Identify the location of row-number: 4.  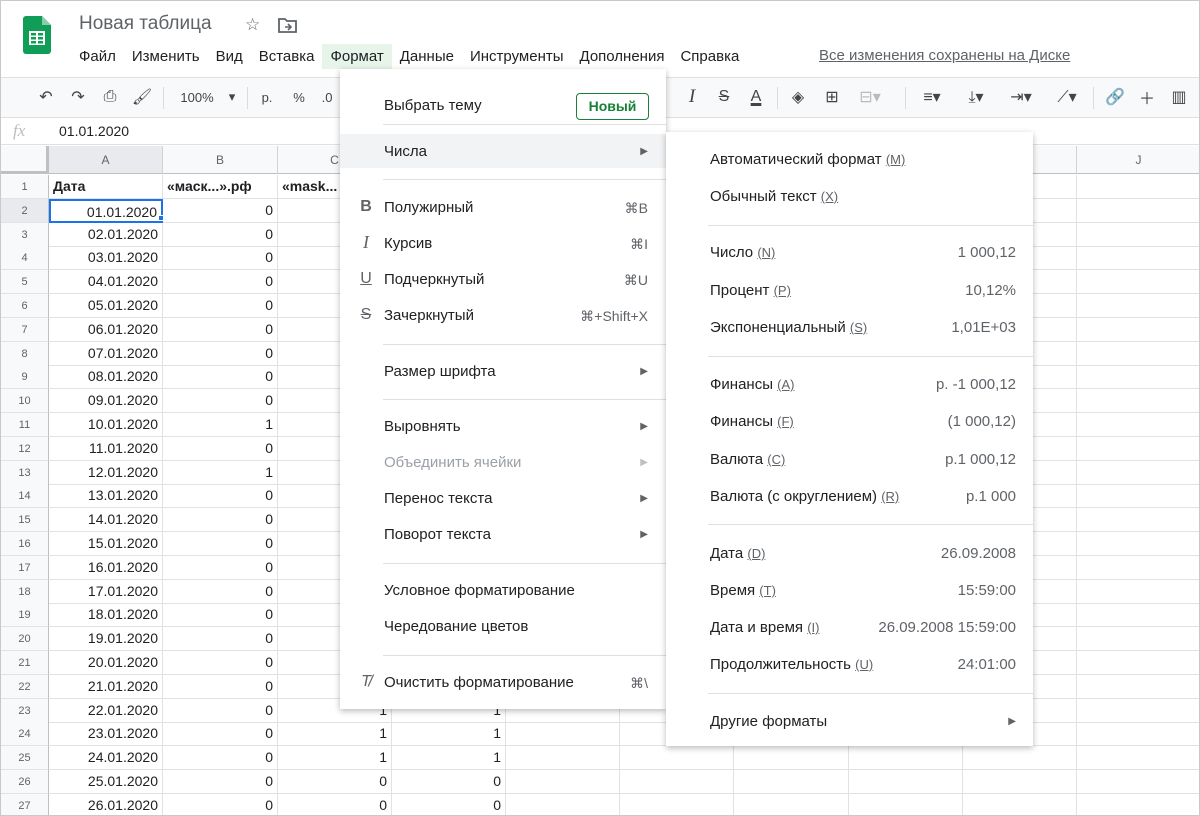
(25, 258).